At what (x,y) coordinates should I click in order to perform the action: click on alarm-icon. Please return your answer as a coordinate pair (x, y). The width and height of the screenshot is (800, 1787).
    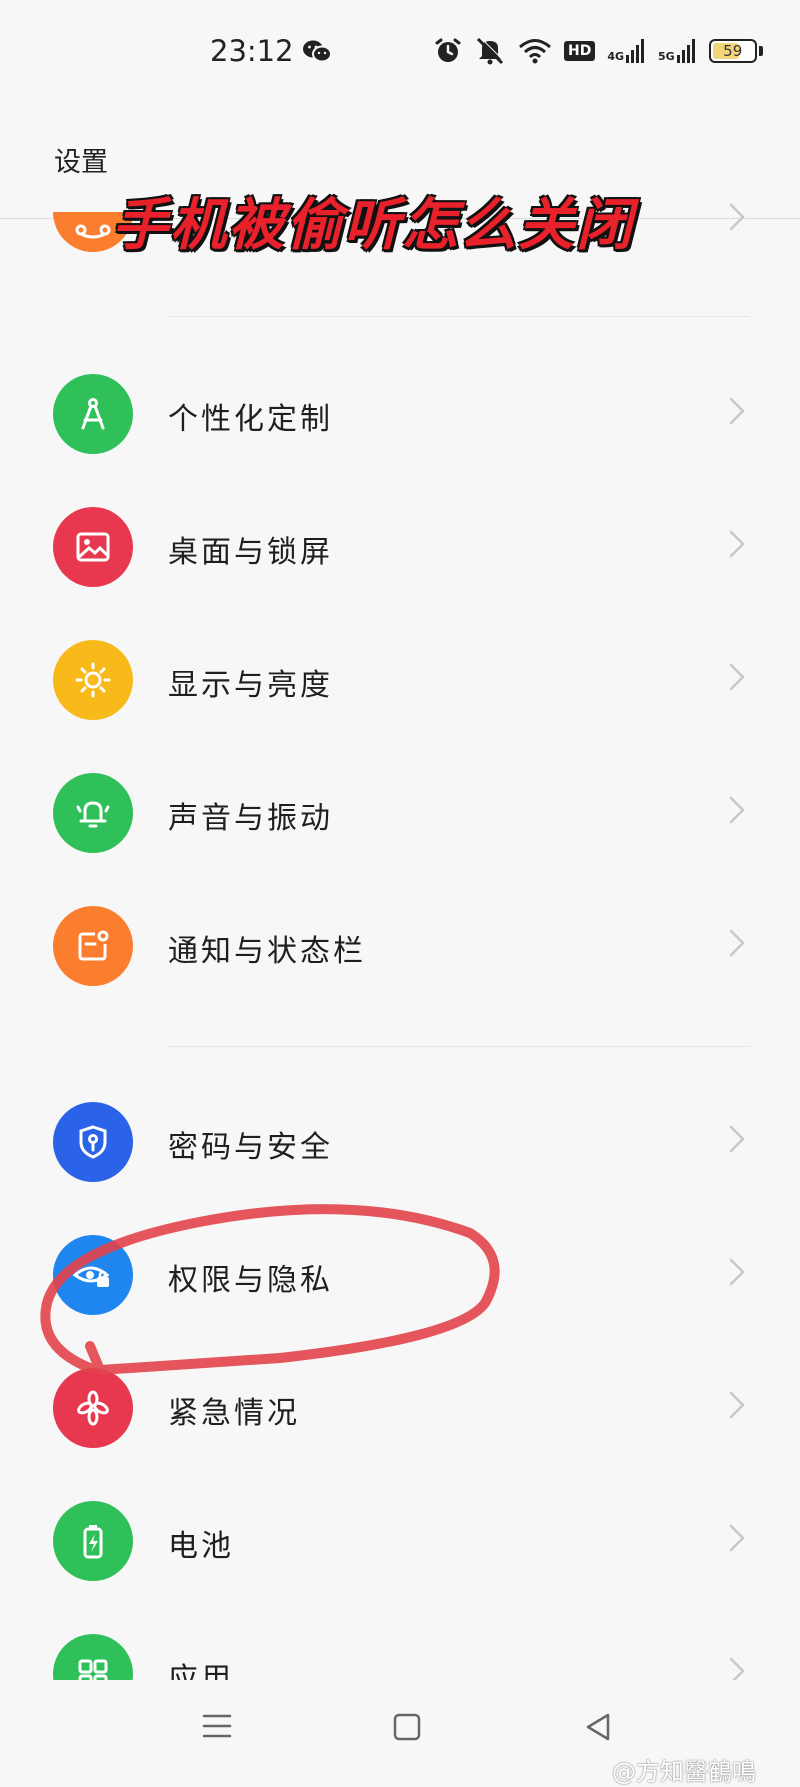
    Looking at the image, I should click on (448, 50).